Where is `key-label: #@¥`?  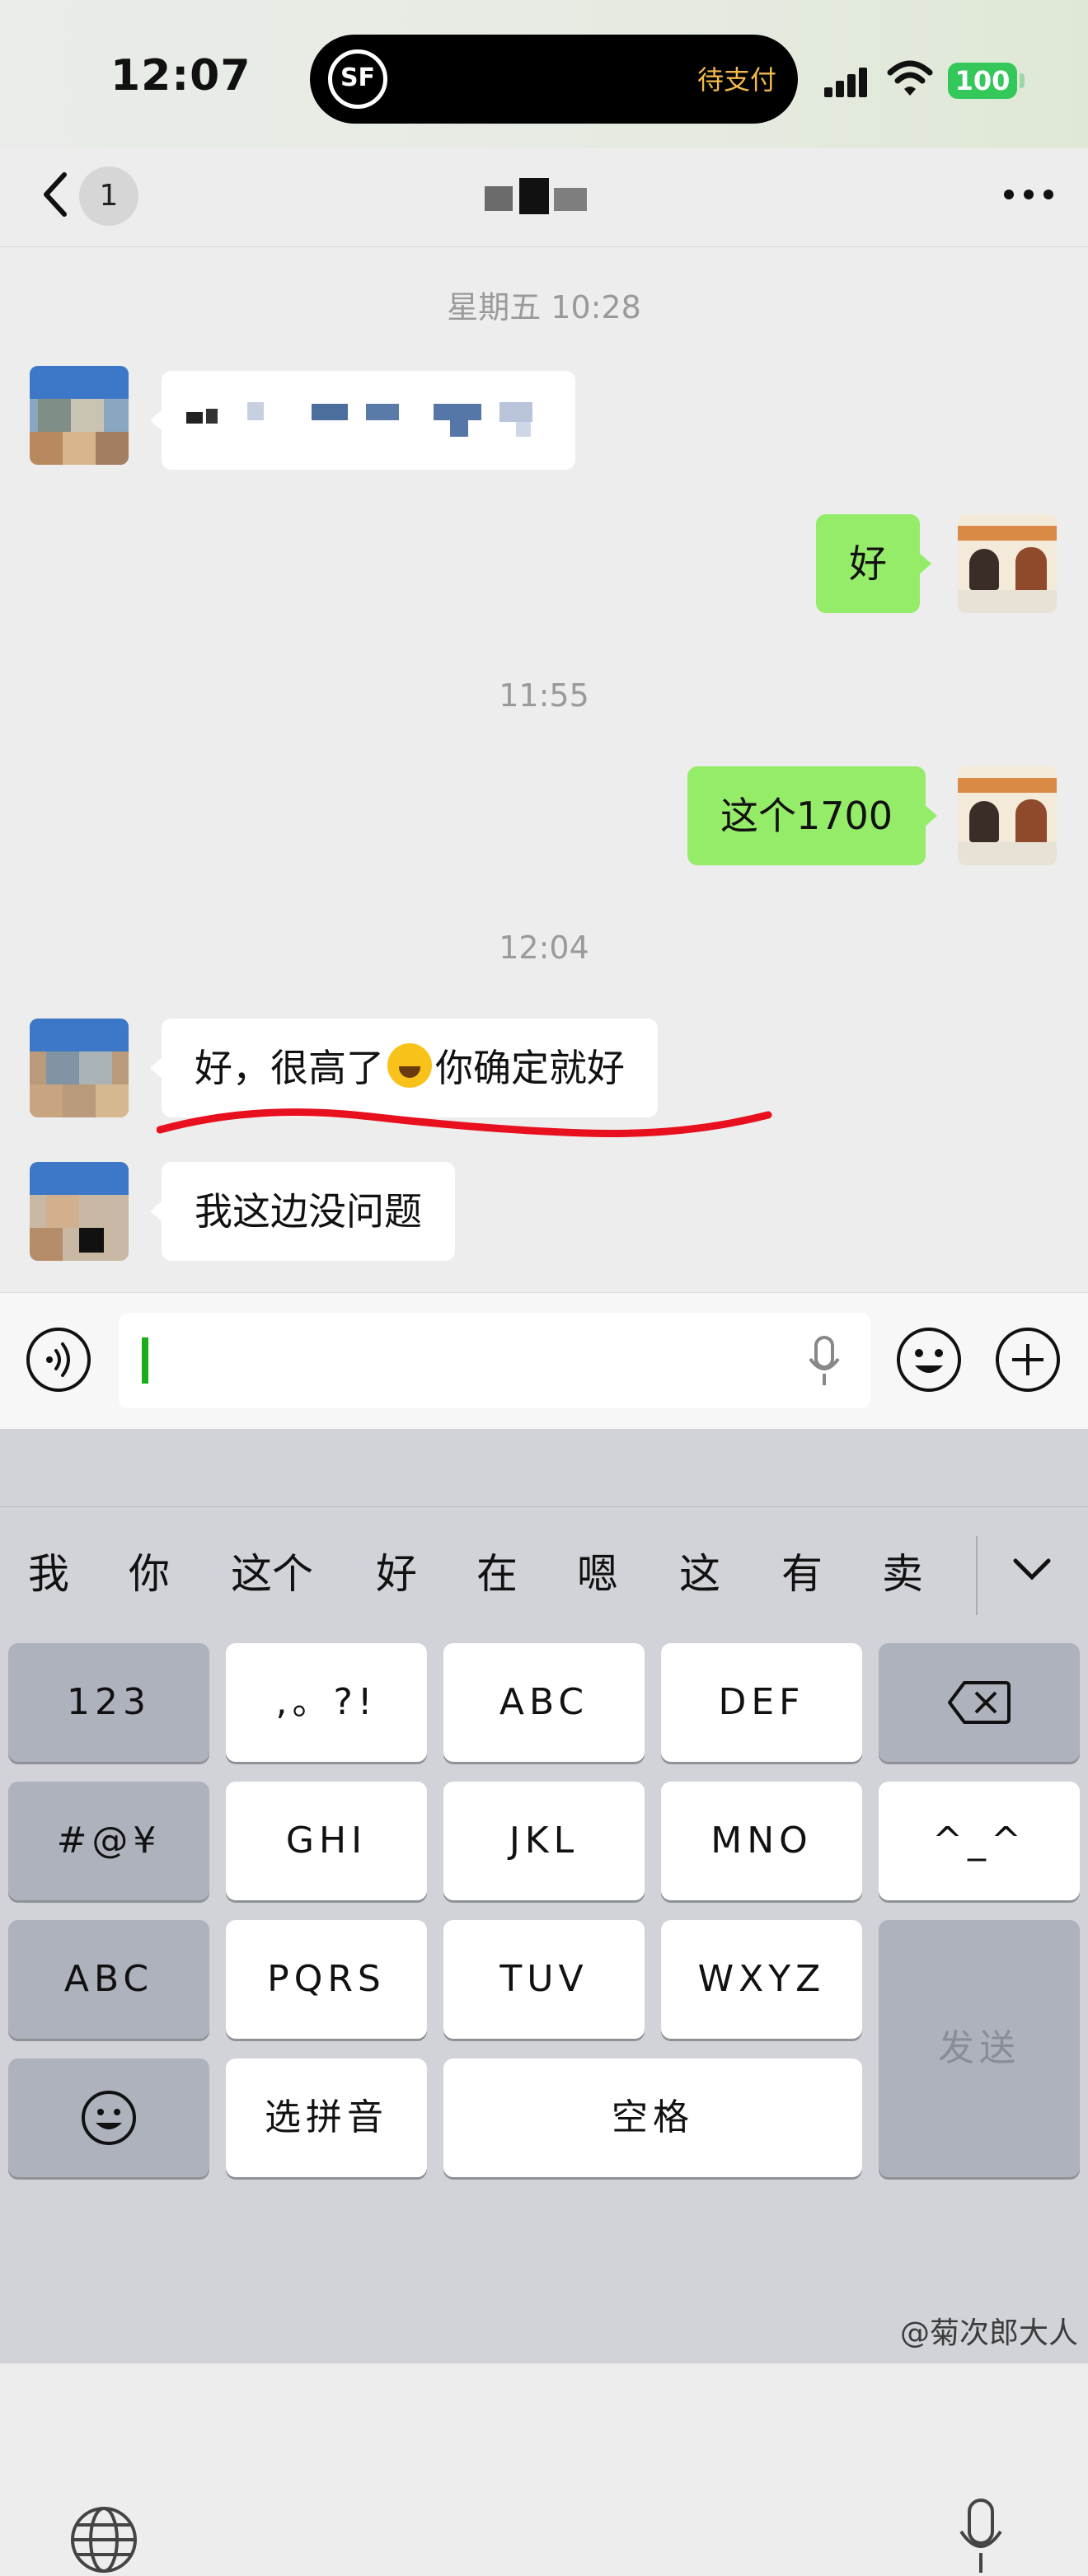
key-label: #@¥ is located at coordinates (109, 1841).